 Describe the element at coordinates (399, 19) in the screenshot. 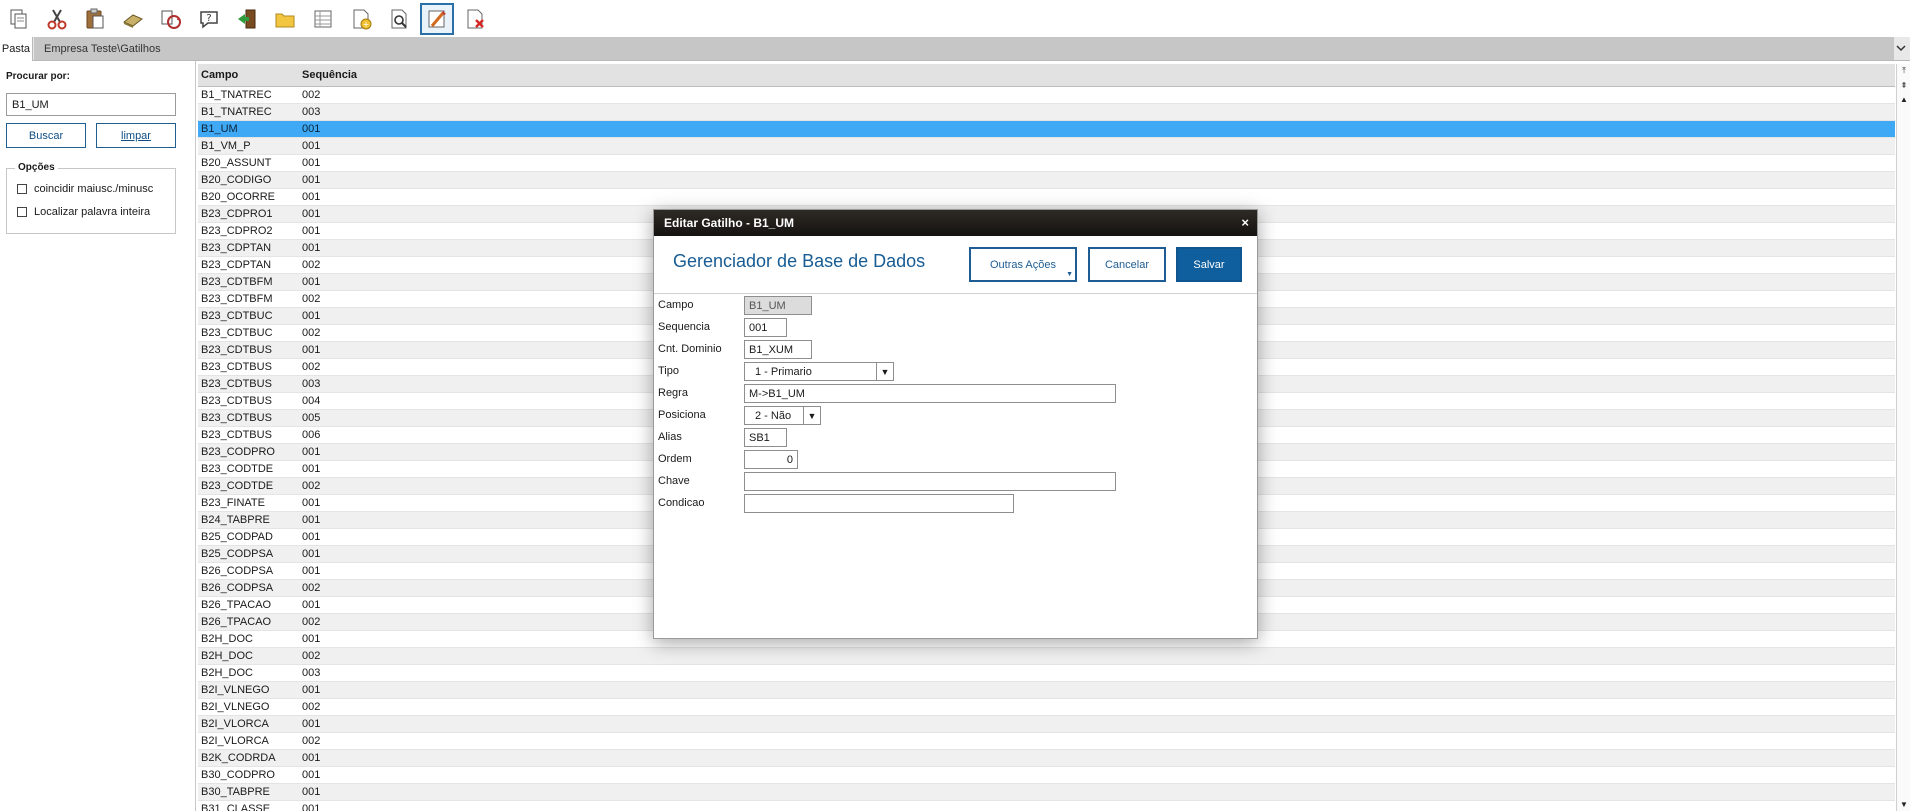

I see `preview-icon` at that location.